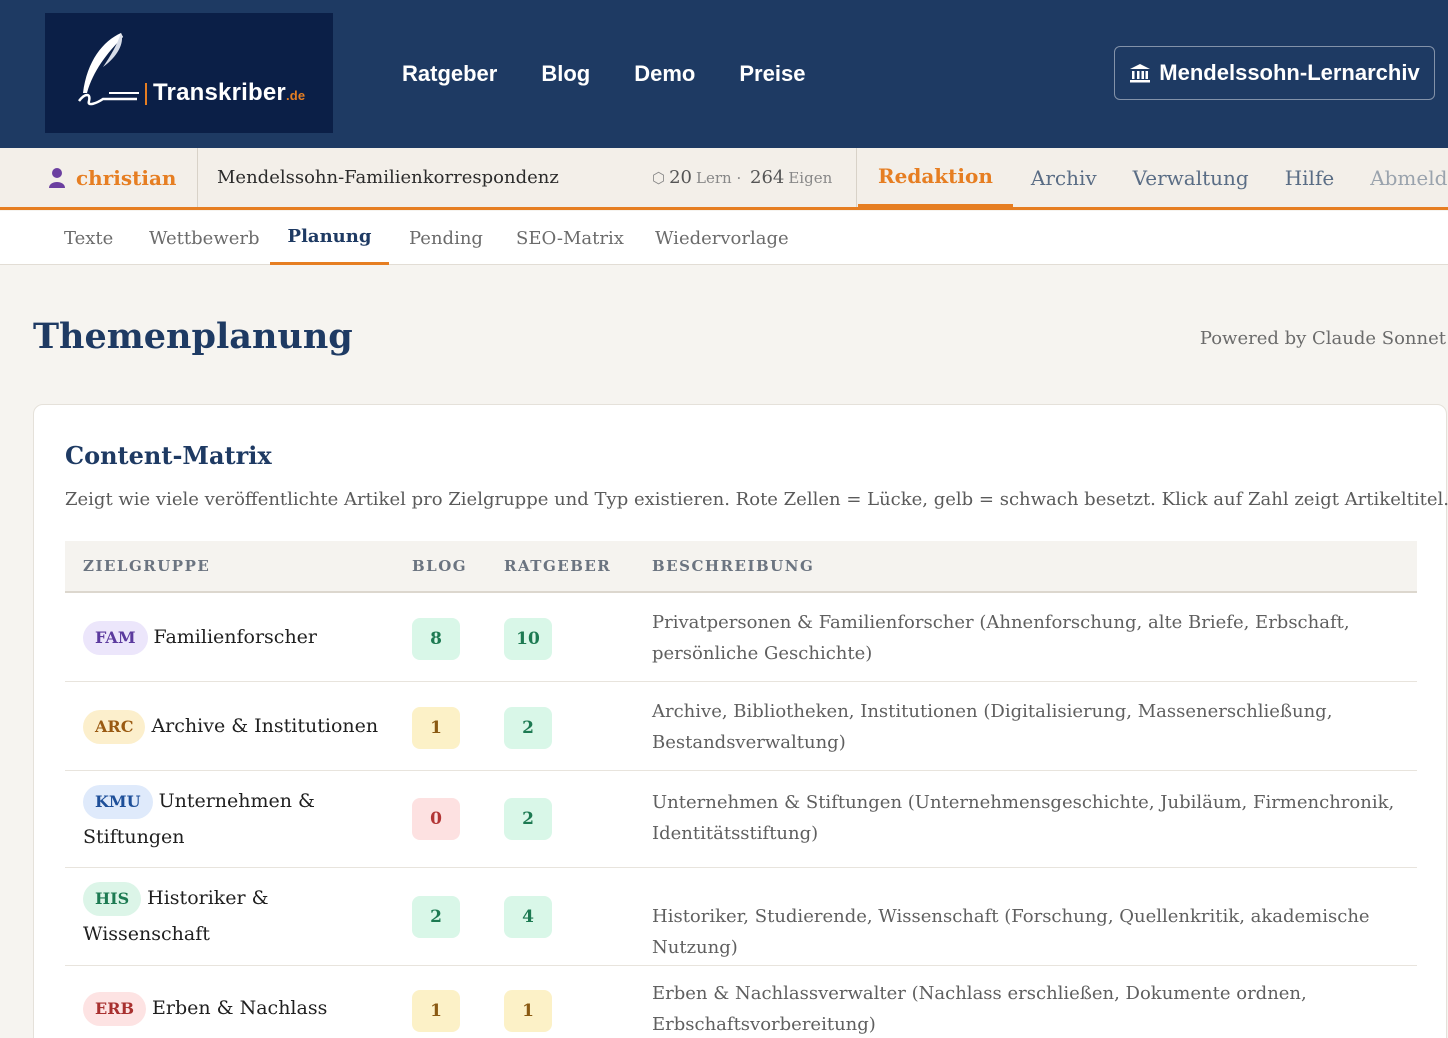  Describe the element at coordinates (168, 455) in the screenshot. I see `card-title: Content-Matrix` at that location.